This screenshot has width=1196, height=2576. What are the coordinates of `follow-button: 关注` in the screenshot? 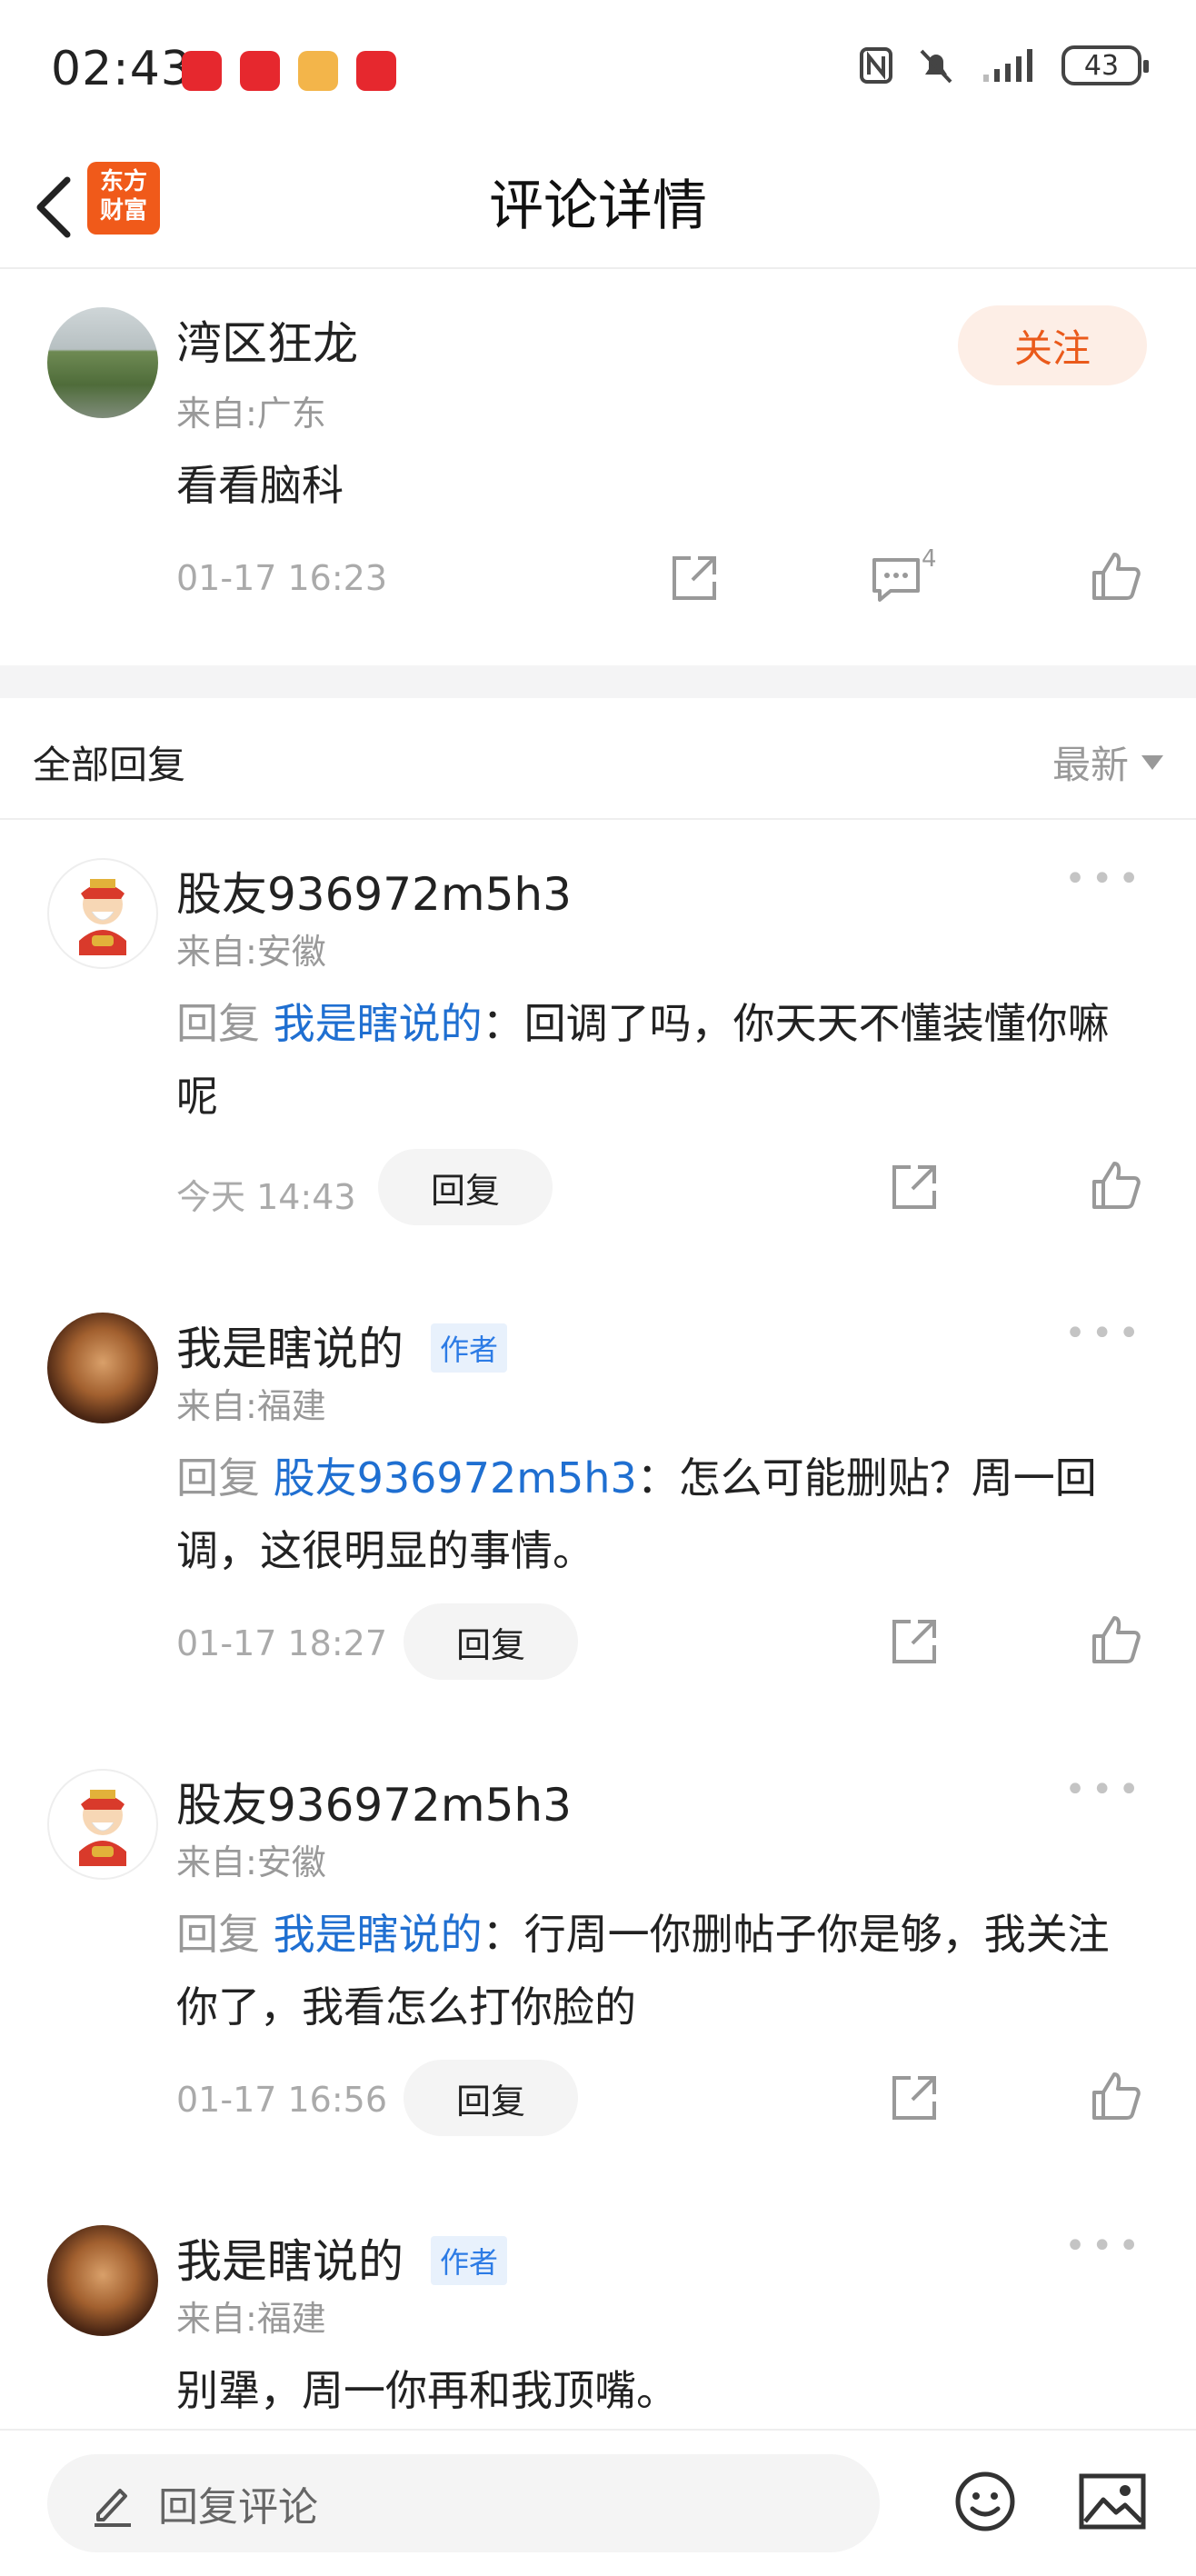 It's located at (1052, 345).